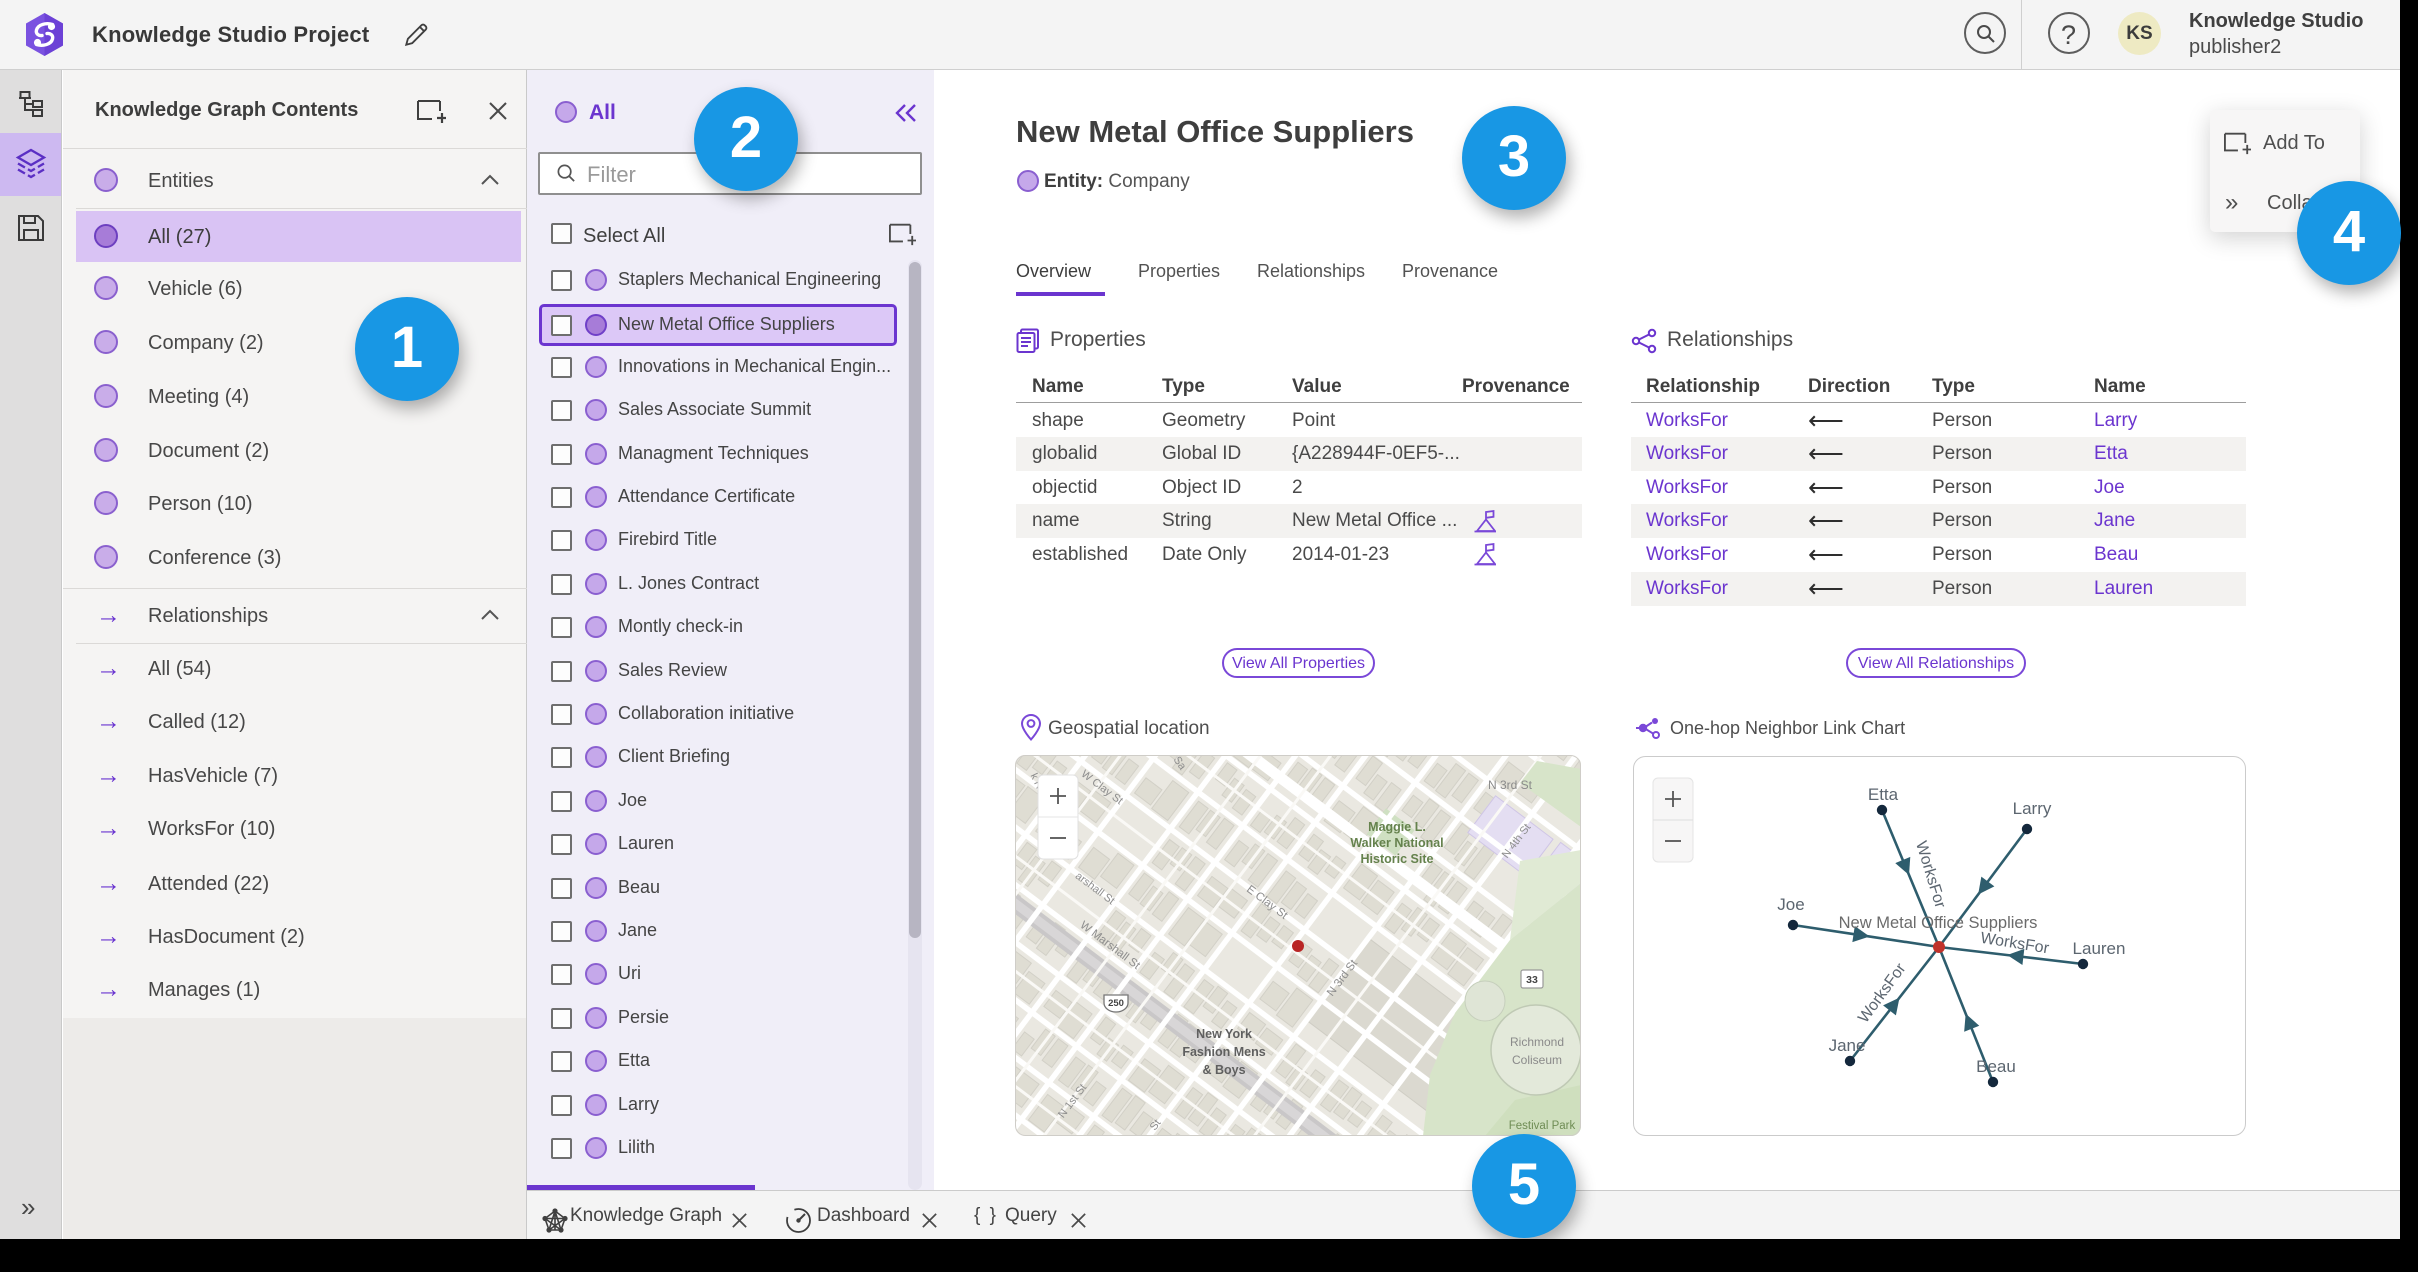 The height and width of the screenshot is (1272, 2418). I want to click on svg-text: Etta, so click(1883, 794).